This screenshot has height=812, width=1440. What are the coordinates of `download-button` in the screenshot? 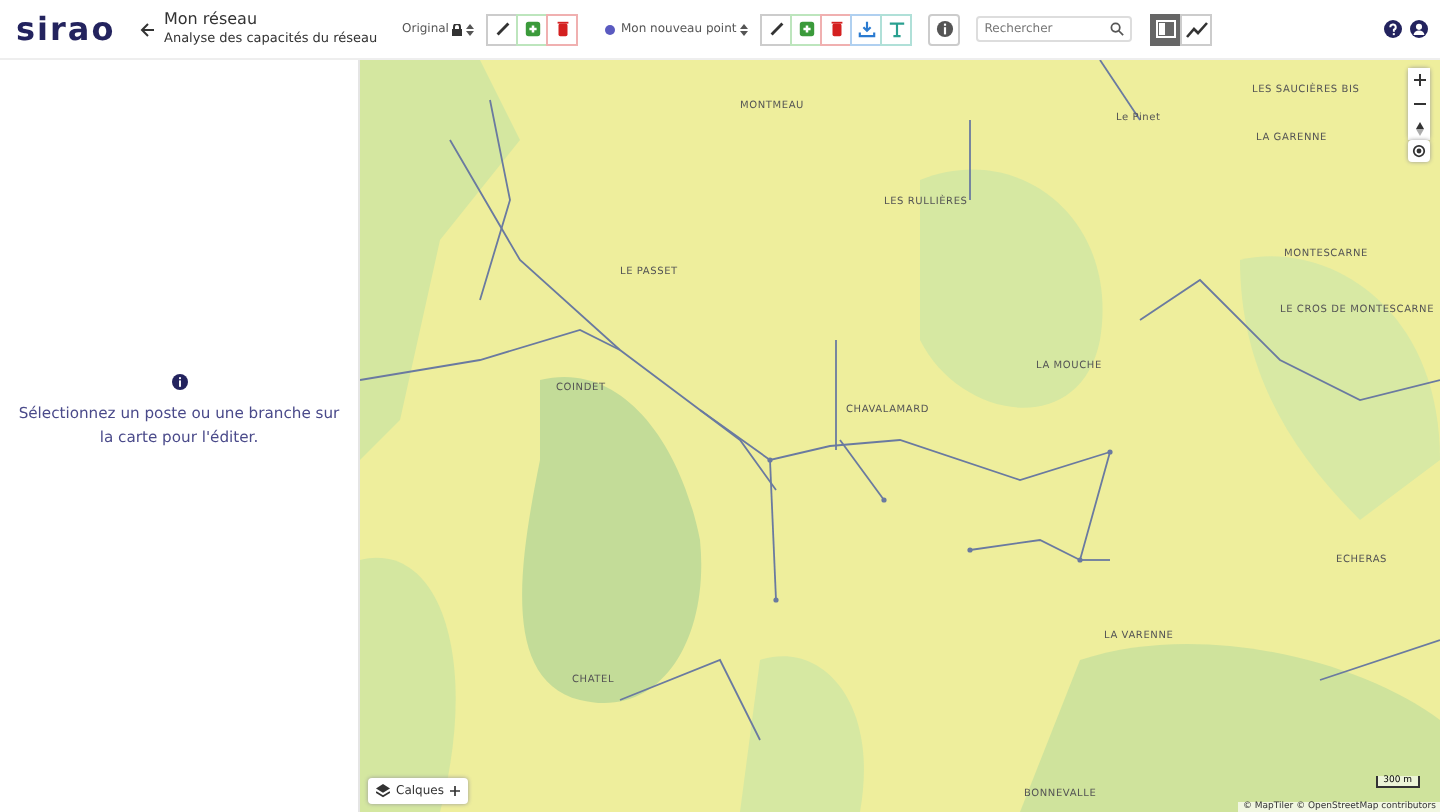 It's located at (866, 29).